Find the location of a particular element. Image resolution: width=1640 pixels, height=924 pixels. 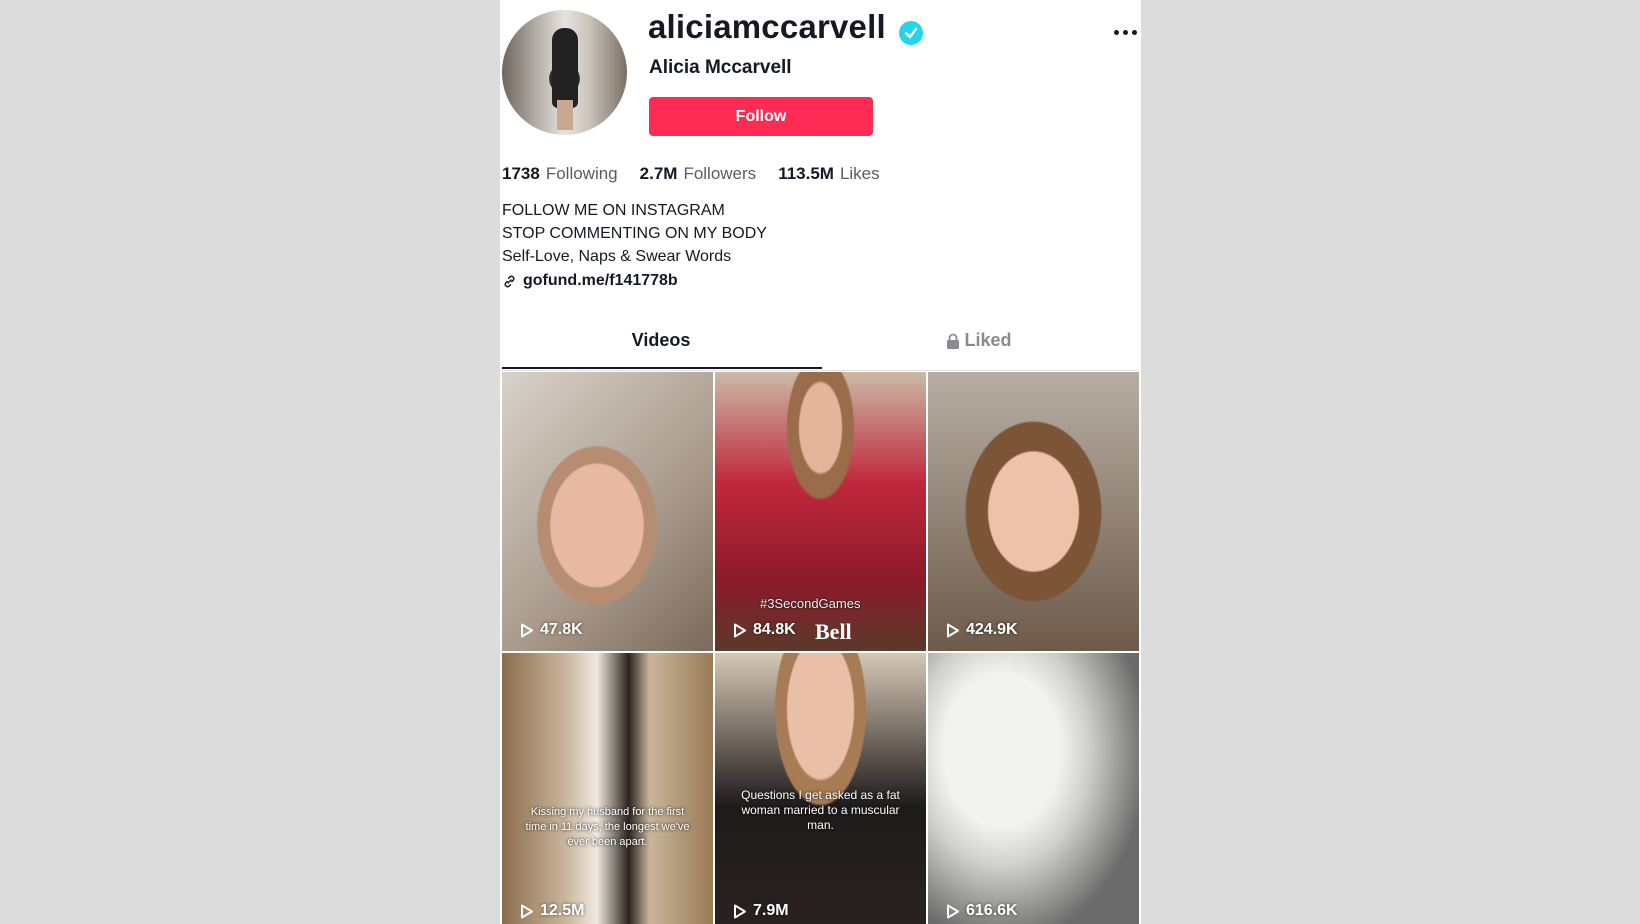

view-count: 12.5M is located at coordinates (552, 911).